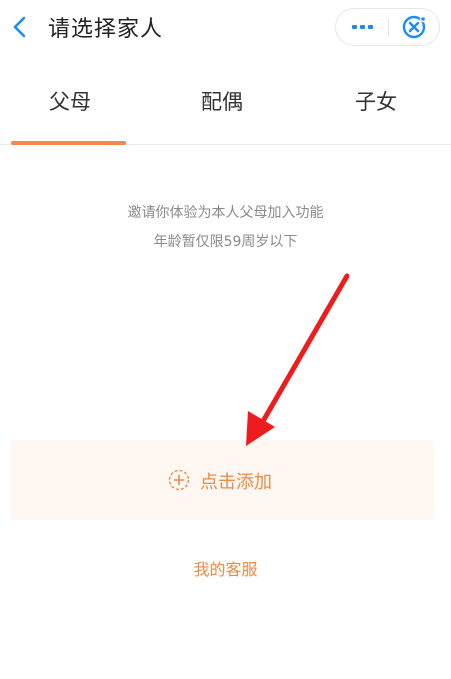 Image resolution: width=451 pixels, height=679 pixels. Describe the element at coordinates (106, 29) in the screenshot. I see `page-title: 请选择家人` at that location.